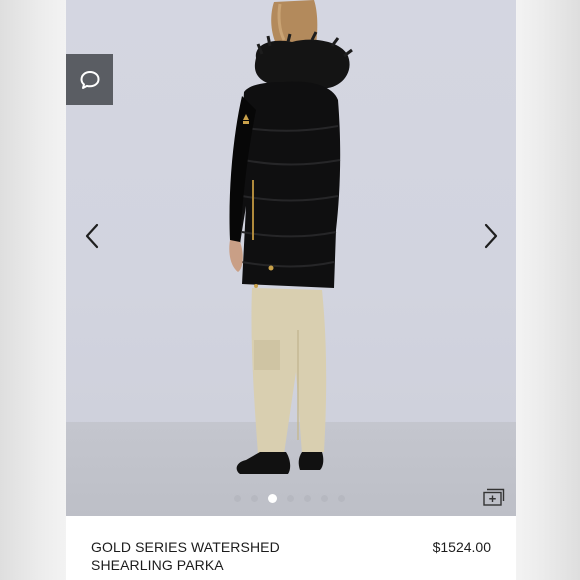 Image resolution: width=580 pixels, height=580 pixels. I want to click on carousel-indicator, so click(290, 500).